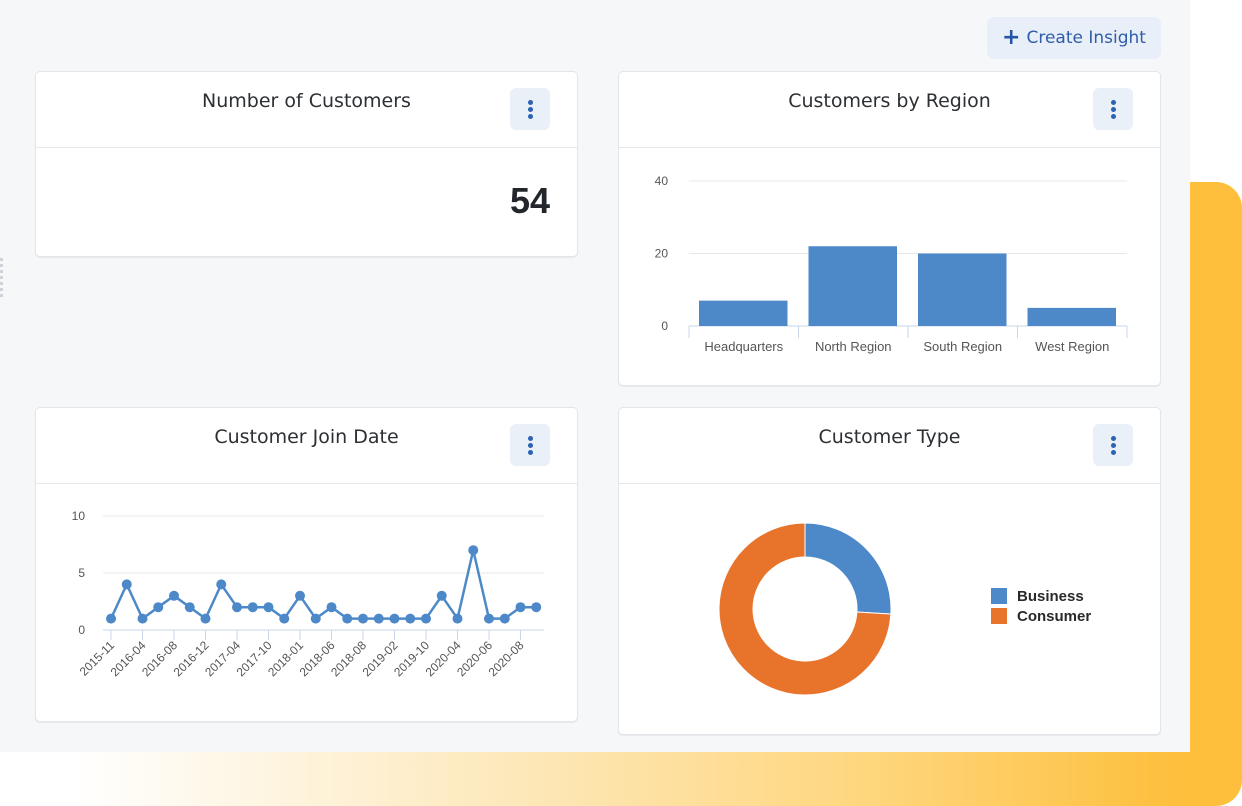 Image resolution: width=1242 pixels, height=806 pixels. Describe the element at coordinates (853, 346) in the screenshot. I see `x-tick-label: North Region` at that location.